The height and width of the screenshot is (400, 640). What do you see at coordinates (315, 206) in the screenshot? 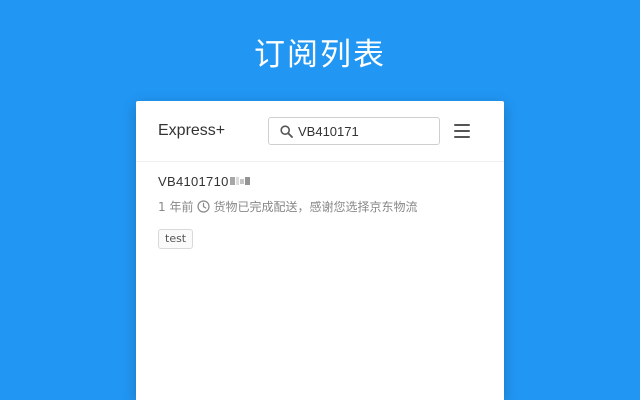
I see `status-text: 货物已完成配送，感谢您选择京东物流` at bounding box center [315, 206].